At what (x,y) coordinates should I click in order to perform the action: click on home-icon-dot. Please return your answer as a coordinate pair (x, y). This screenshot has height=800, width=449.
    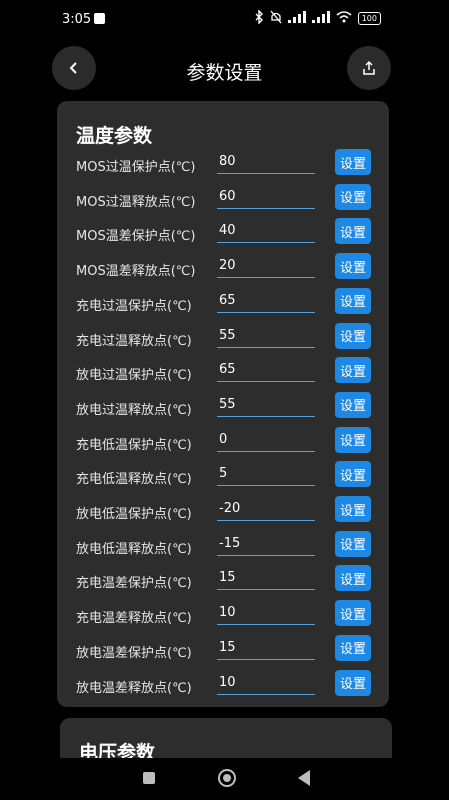
    Looking at the image, I should click on (227, 778).